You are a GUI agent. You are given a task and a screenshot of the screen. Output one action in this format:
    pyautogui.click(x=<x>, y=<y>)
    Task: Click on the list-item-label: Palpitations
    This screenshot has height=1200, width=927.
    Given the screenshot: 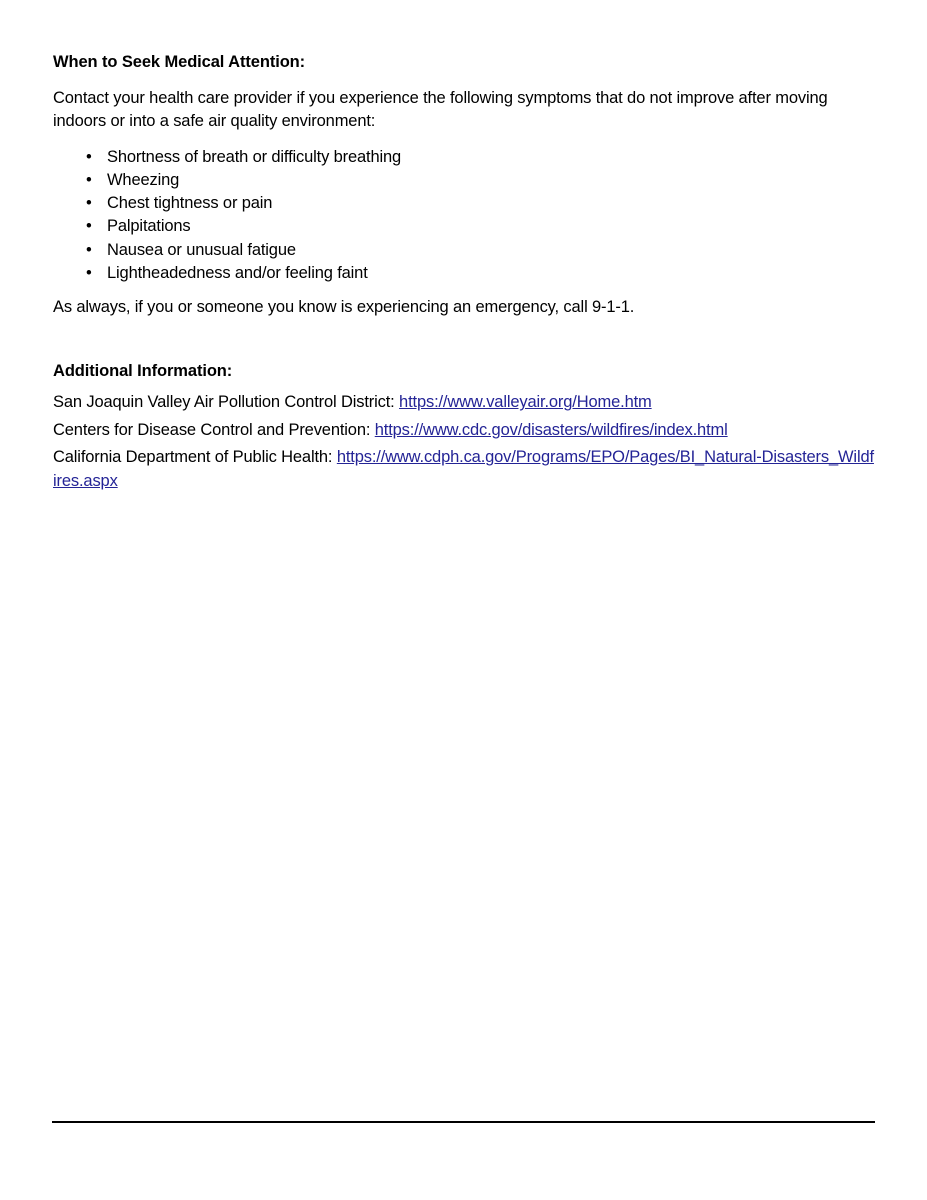 What is the action you would take?
    pyautogui.click(x=149, y=226)
    